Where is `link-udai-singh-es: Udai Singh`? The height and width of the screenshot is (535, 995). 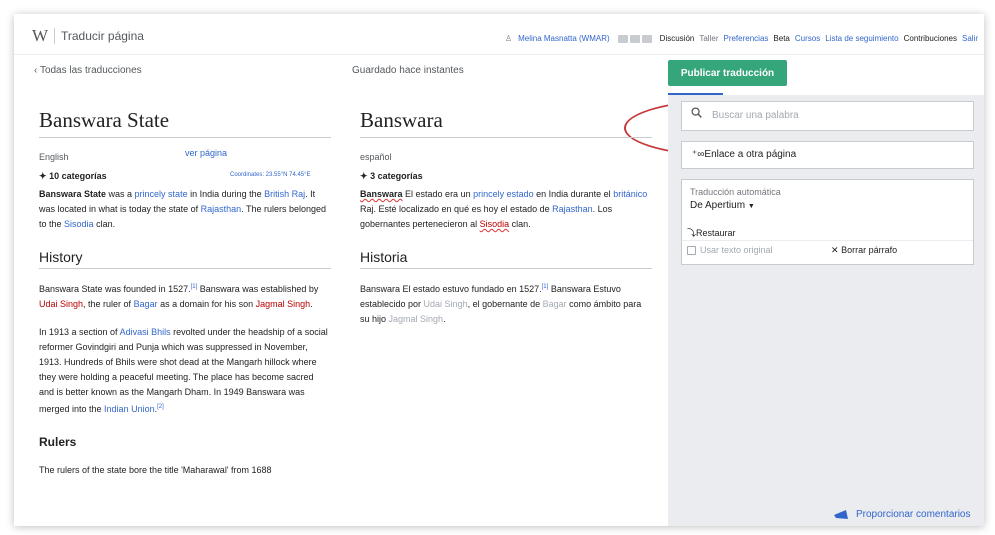
link-udai-singh-es: Udai Singh is located at coordinates (446, 304).